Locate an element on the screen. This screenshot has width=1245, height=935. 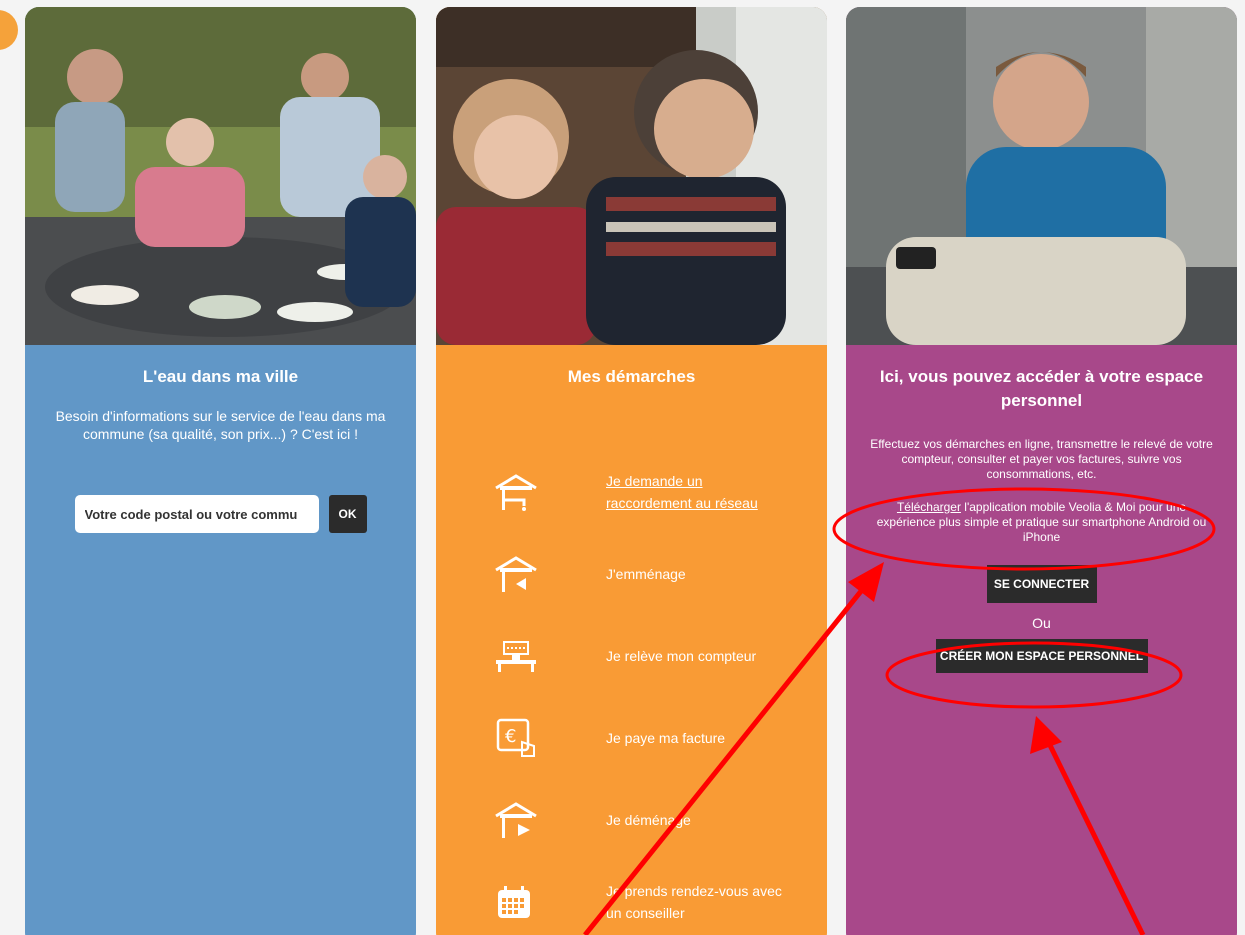
man-phone-photo is located at coordinates (1041, 176).